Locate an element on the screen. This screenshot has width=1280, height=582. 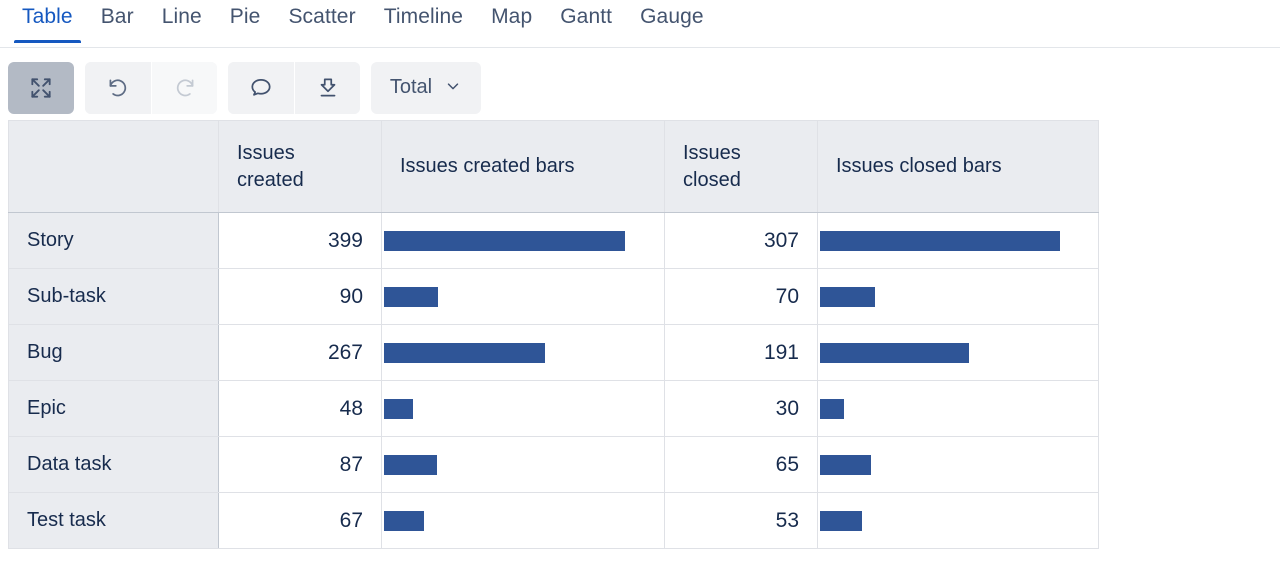
actions-button-group is located at coordinates (294, 87).